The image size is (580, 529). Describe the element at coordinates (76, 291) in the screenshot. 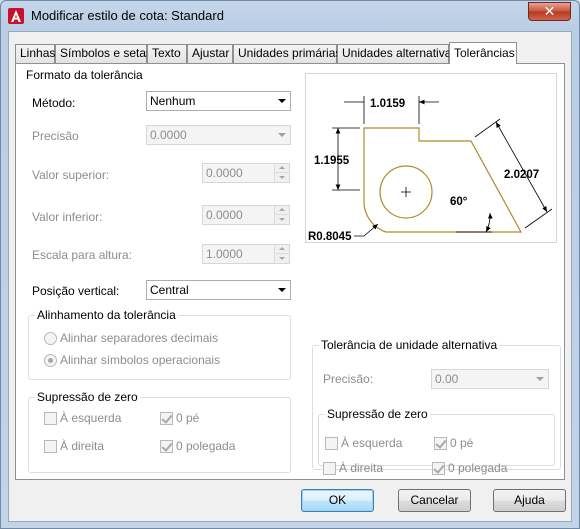

I see `posicao-vertical-label: Posição vertical:` at that location.